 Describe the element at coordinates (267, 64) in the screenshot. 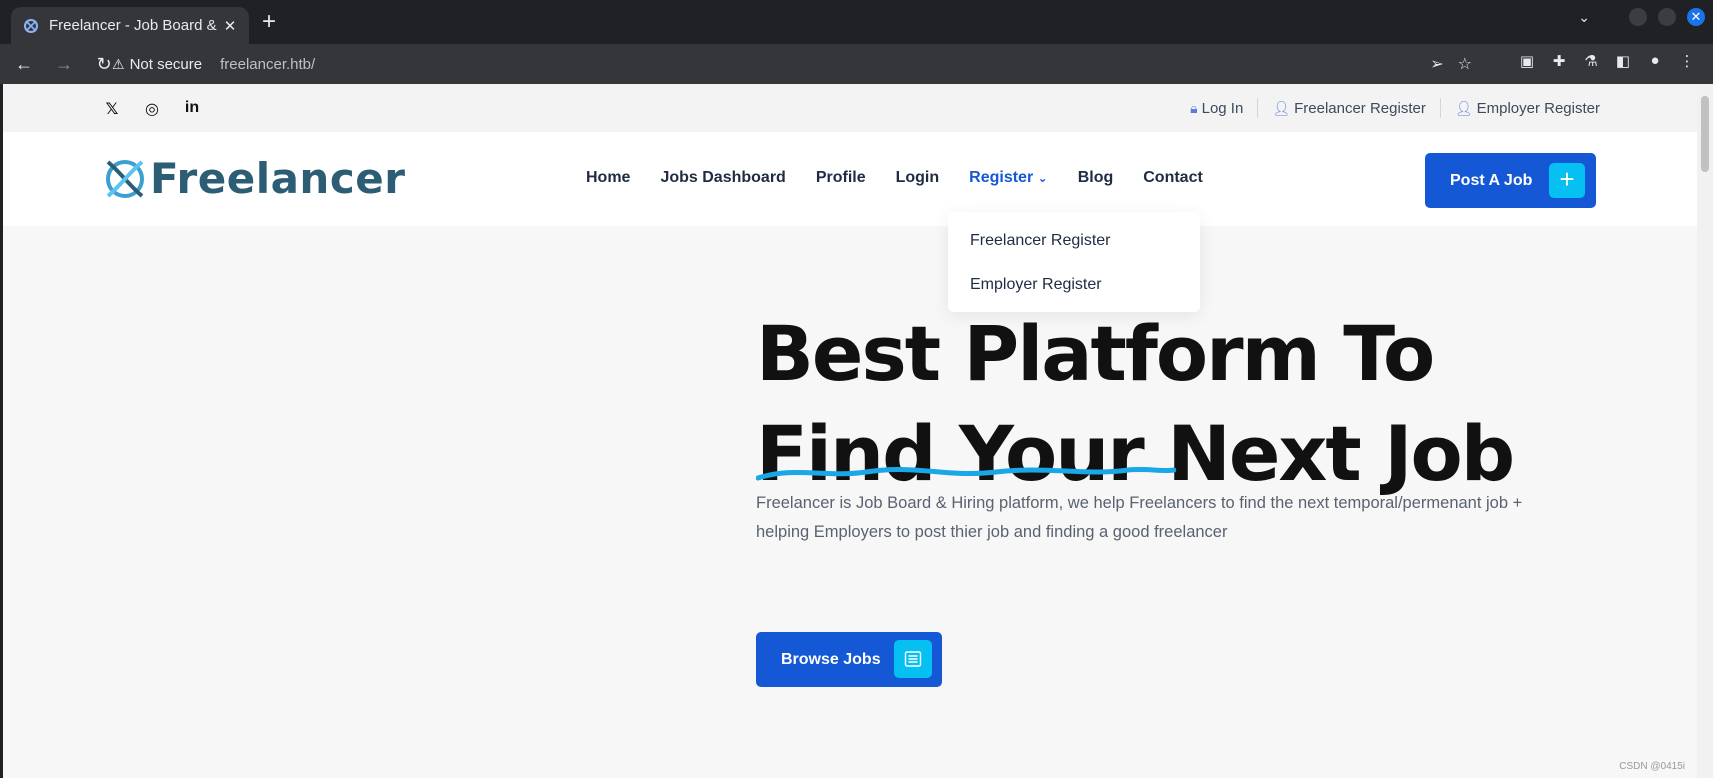

I see `url-text: freelancer.htb/` at that location.